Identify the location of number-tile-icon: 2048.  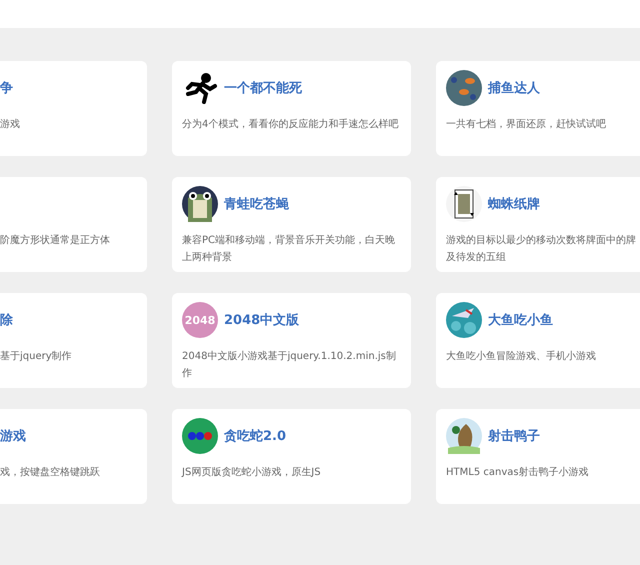
(200, 320).